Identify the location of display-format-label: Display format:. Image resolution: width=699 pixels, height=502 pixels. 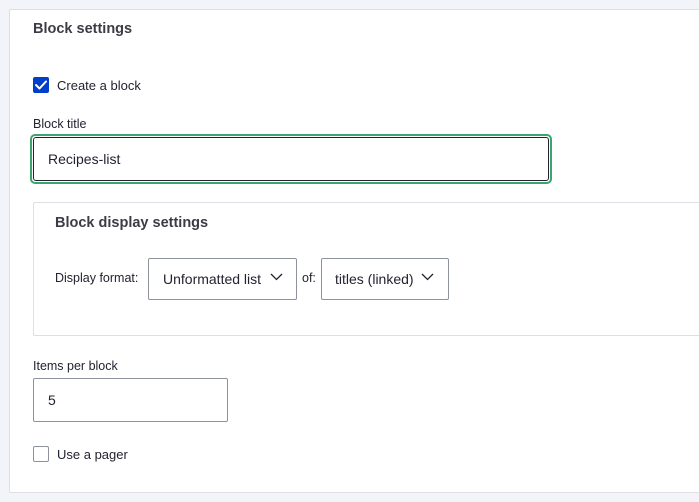
(97, 278).